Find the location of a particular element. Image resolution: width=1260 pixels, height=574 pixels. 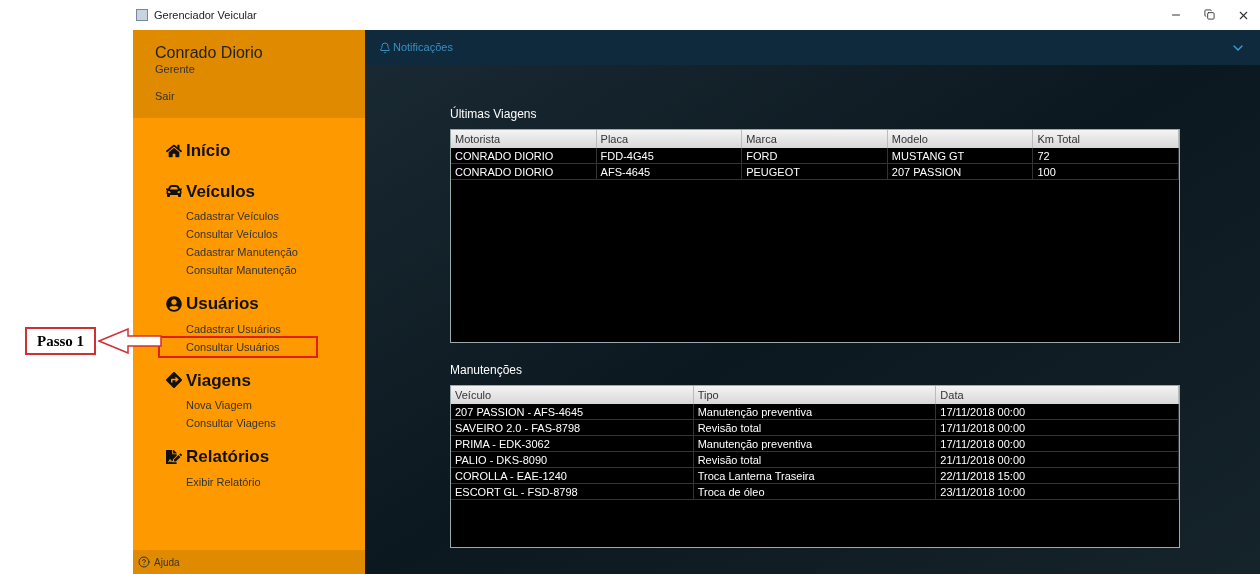

table-cell: 22/11/2018 15:00 is located at coordinates (1057, 476).